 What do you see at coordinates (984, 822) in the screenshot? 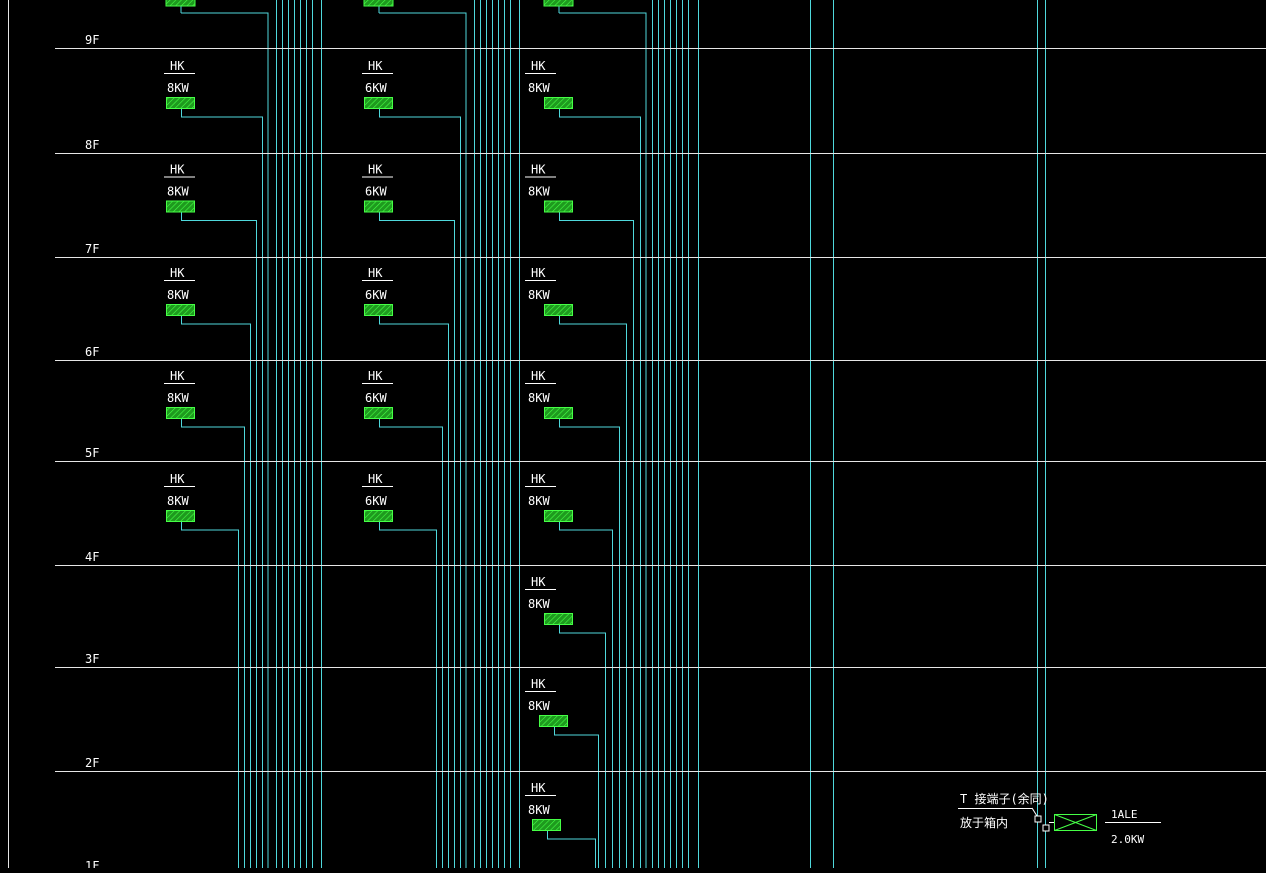
I see `legend-note-line2: 放于箱内` at bounding box center [984, 822].